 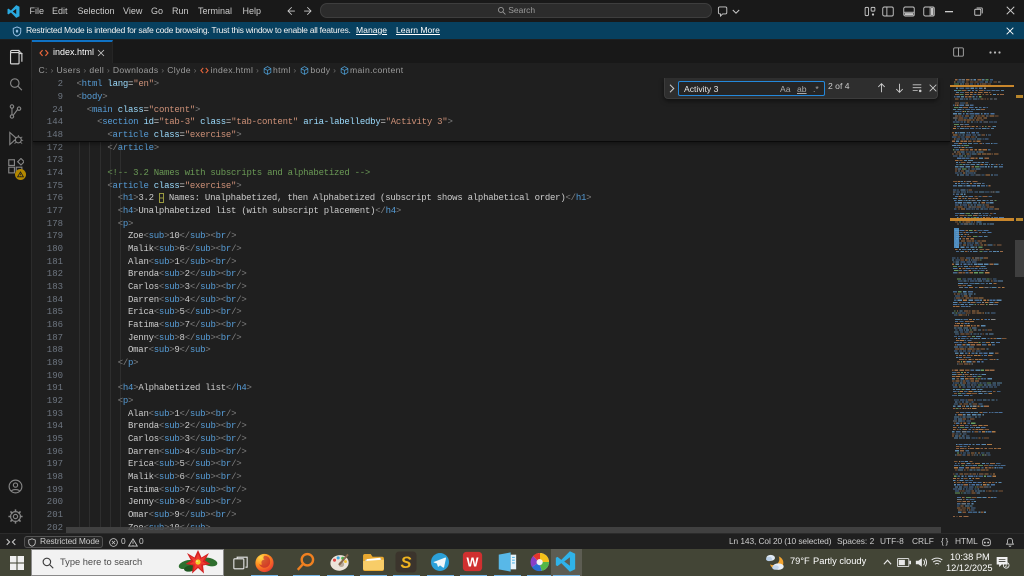 I want to click on svg-text: W, so click(x=473, y=562).